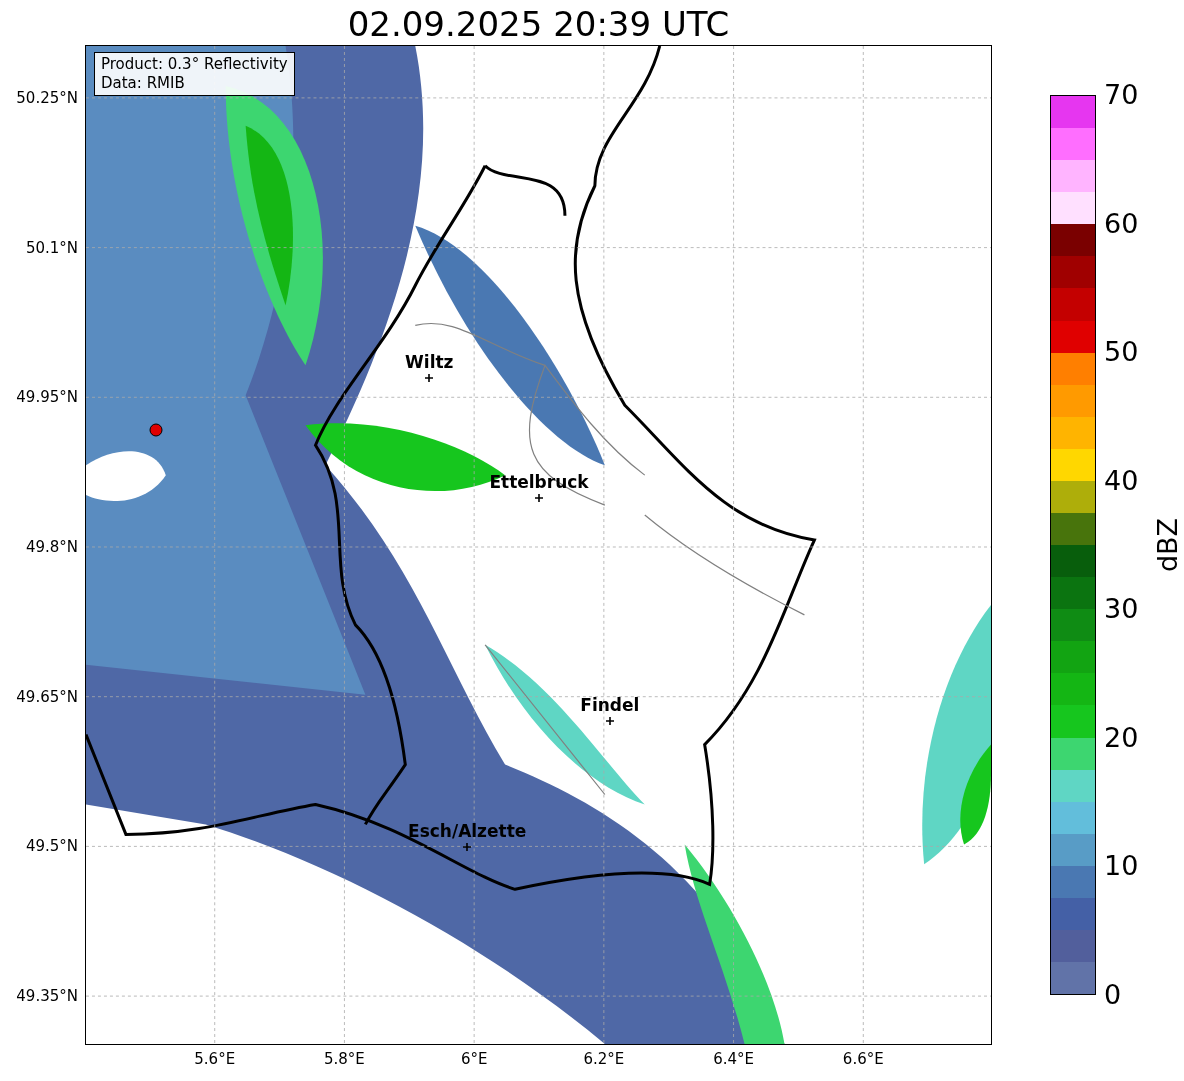 This screenshot has height=1081, width=1184. I want to click on info-text: Product: 0.3° Reflectivity, so click(194, 64).